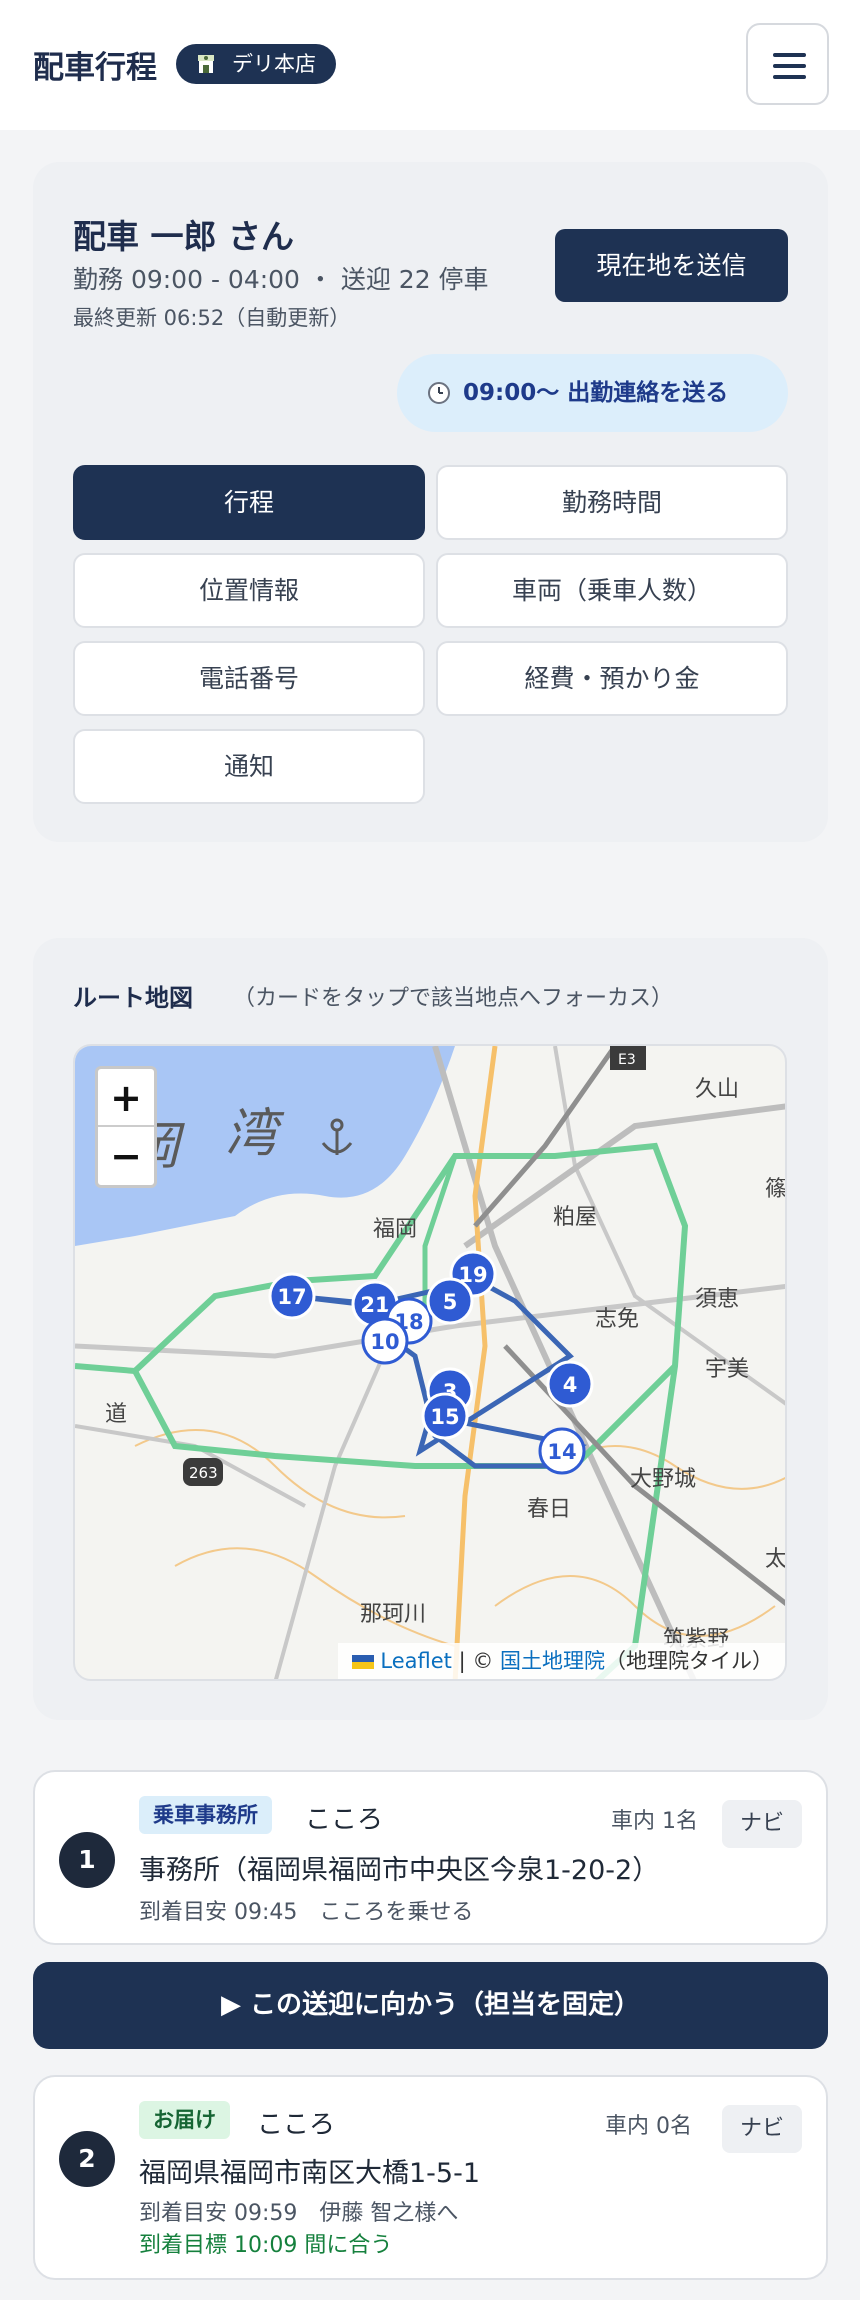  What do you see at coordinates (281, 279) in the screenshot?
I see `shift-info: 勤務 09:00 - 04:00 ・ 送迎 22 停車` at bounding box center [281, 279].